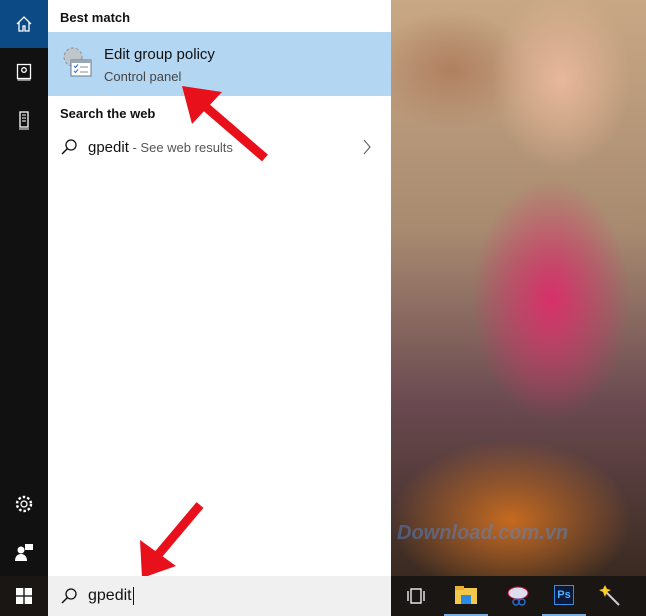 This screenshot has height=616, width=646. What do you see at coordinates (367, 147) in the screenshot?
I see `chevron-right-icon` at bounding box center [367, 147].